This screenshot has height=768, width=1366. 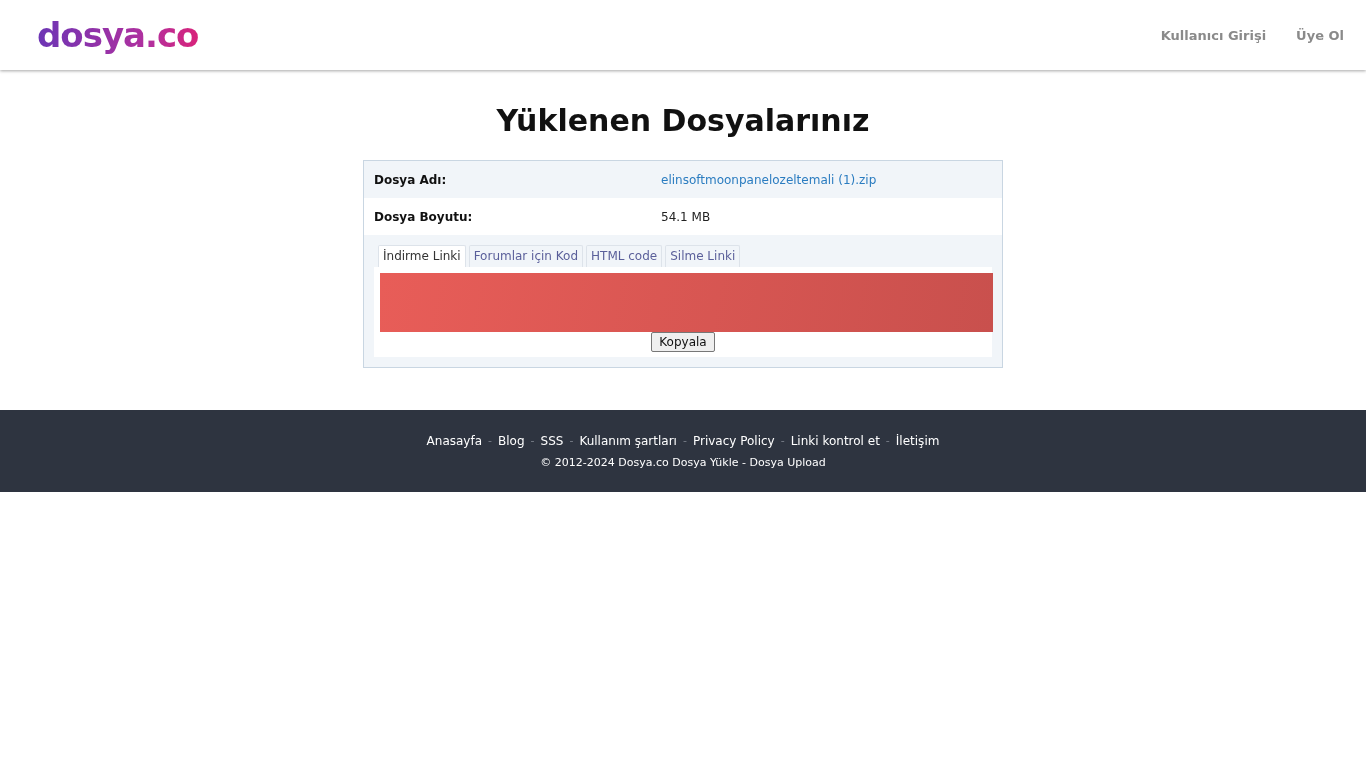 I want to click on footer-link: Privacy Policy, so click(x=733, y=440).